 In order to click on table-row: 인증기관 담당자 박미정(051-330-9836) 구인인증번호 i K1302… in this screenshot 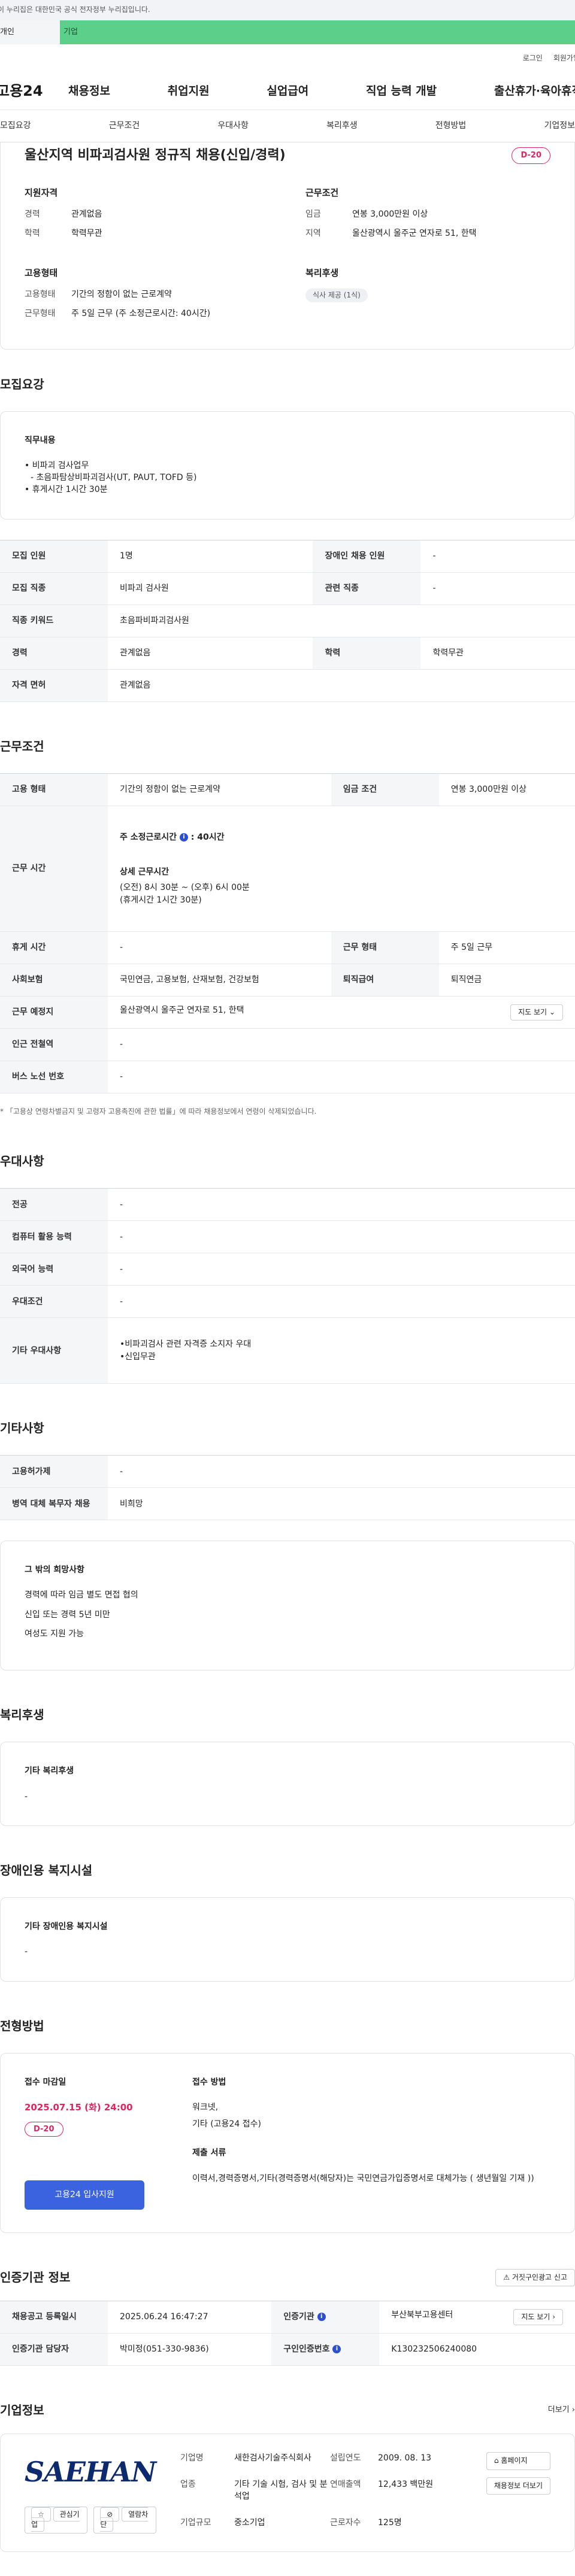, I will do `click(287, 2350)`.